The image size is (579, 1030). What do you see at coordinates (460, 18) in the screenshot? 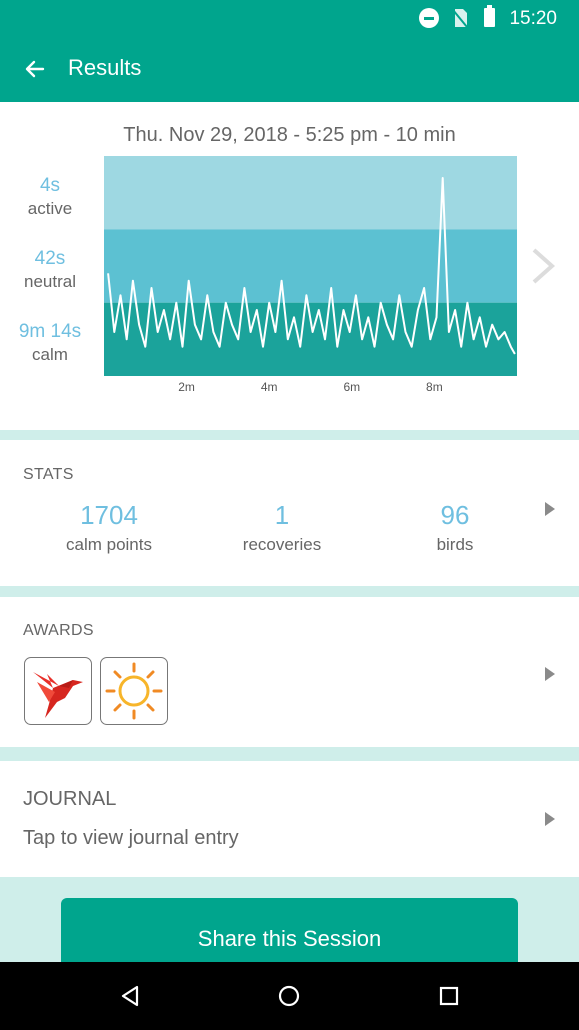
I see `no-sim-icon` at bounding box center [460, 18].